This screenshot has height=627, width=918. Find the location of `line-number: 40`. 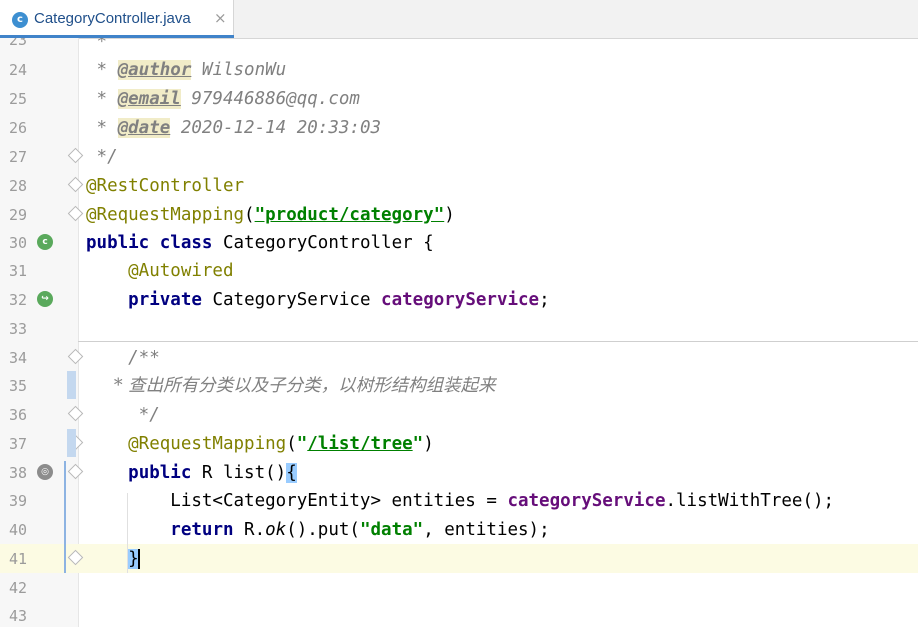

line-number: 40 is located at coordinates (17, 530).